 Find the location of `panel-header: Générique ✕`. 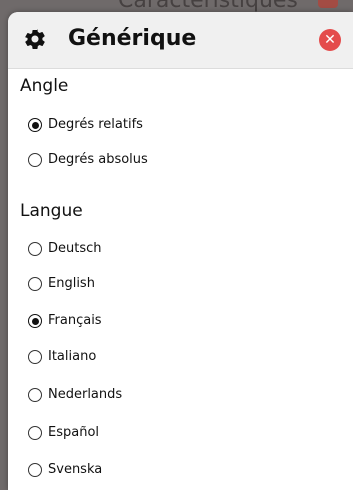

panel-header: Générique ✕ is located at coordinates (180, 40).